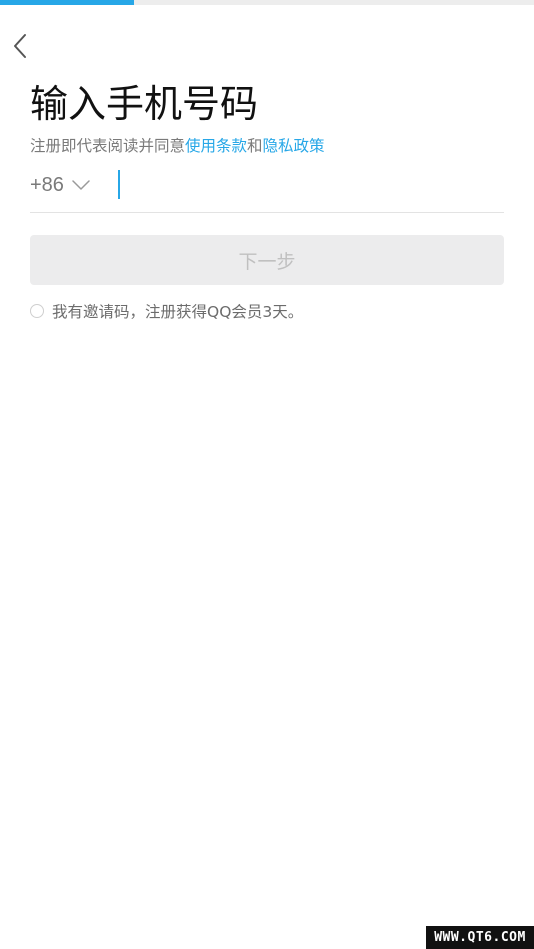 The image size is (534, 949). I want to click on agreement-prefix: 注册即代表阅读并同意, so click(108, 146).